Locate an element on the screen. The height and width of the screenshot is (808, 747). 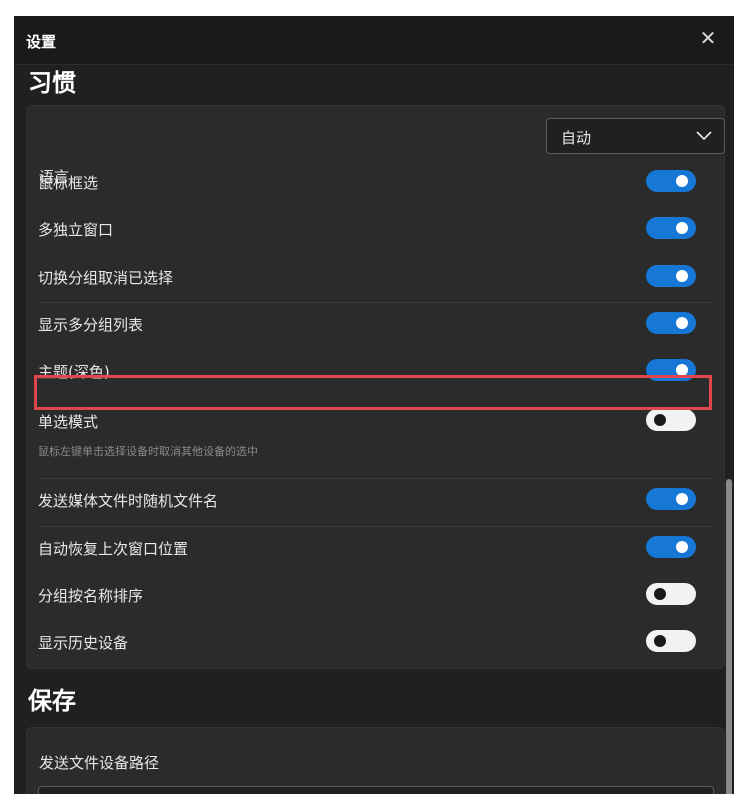
toggle-label-switch-group-deselect: 切换分组取消已选择 is located at coordinates (106, 278).